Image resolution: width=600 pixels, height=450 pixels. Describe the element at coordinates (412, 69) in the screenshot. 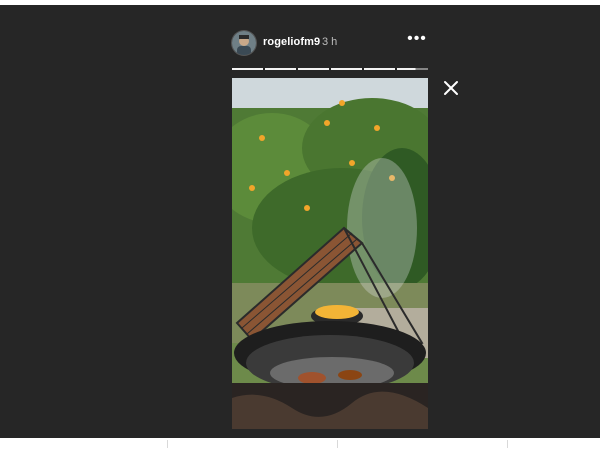

I see `progress-segment-current` at that location.